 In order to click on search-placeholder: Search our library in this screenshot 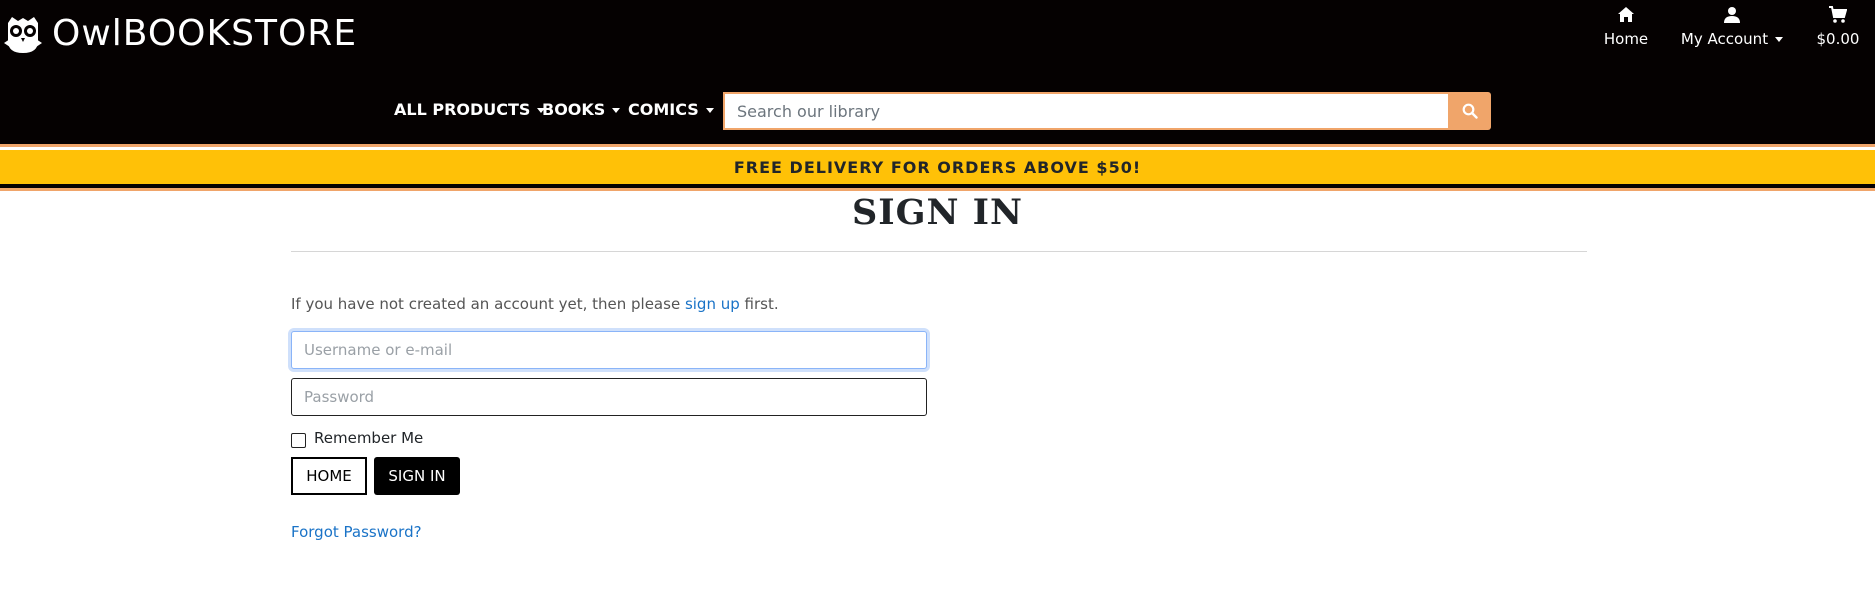, I will do `click(809, 111)`.